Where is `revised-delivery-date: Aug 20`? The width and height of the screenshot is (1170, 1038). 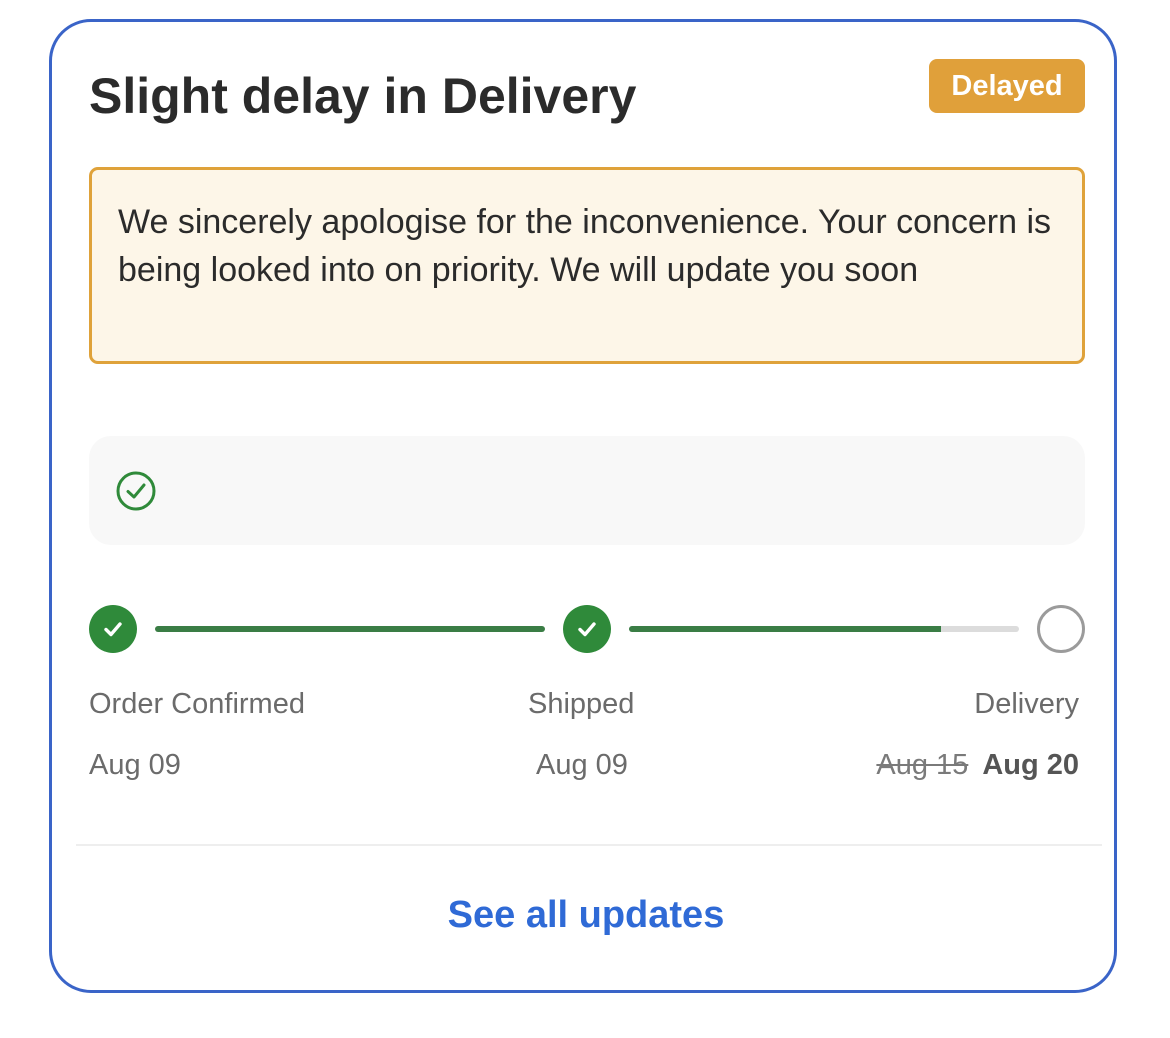 revised-delivery-date: Aug 20 is located at coordinates (1030, 765).